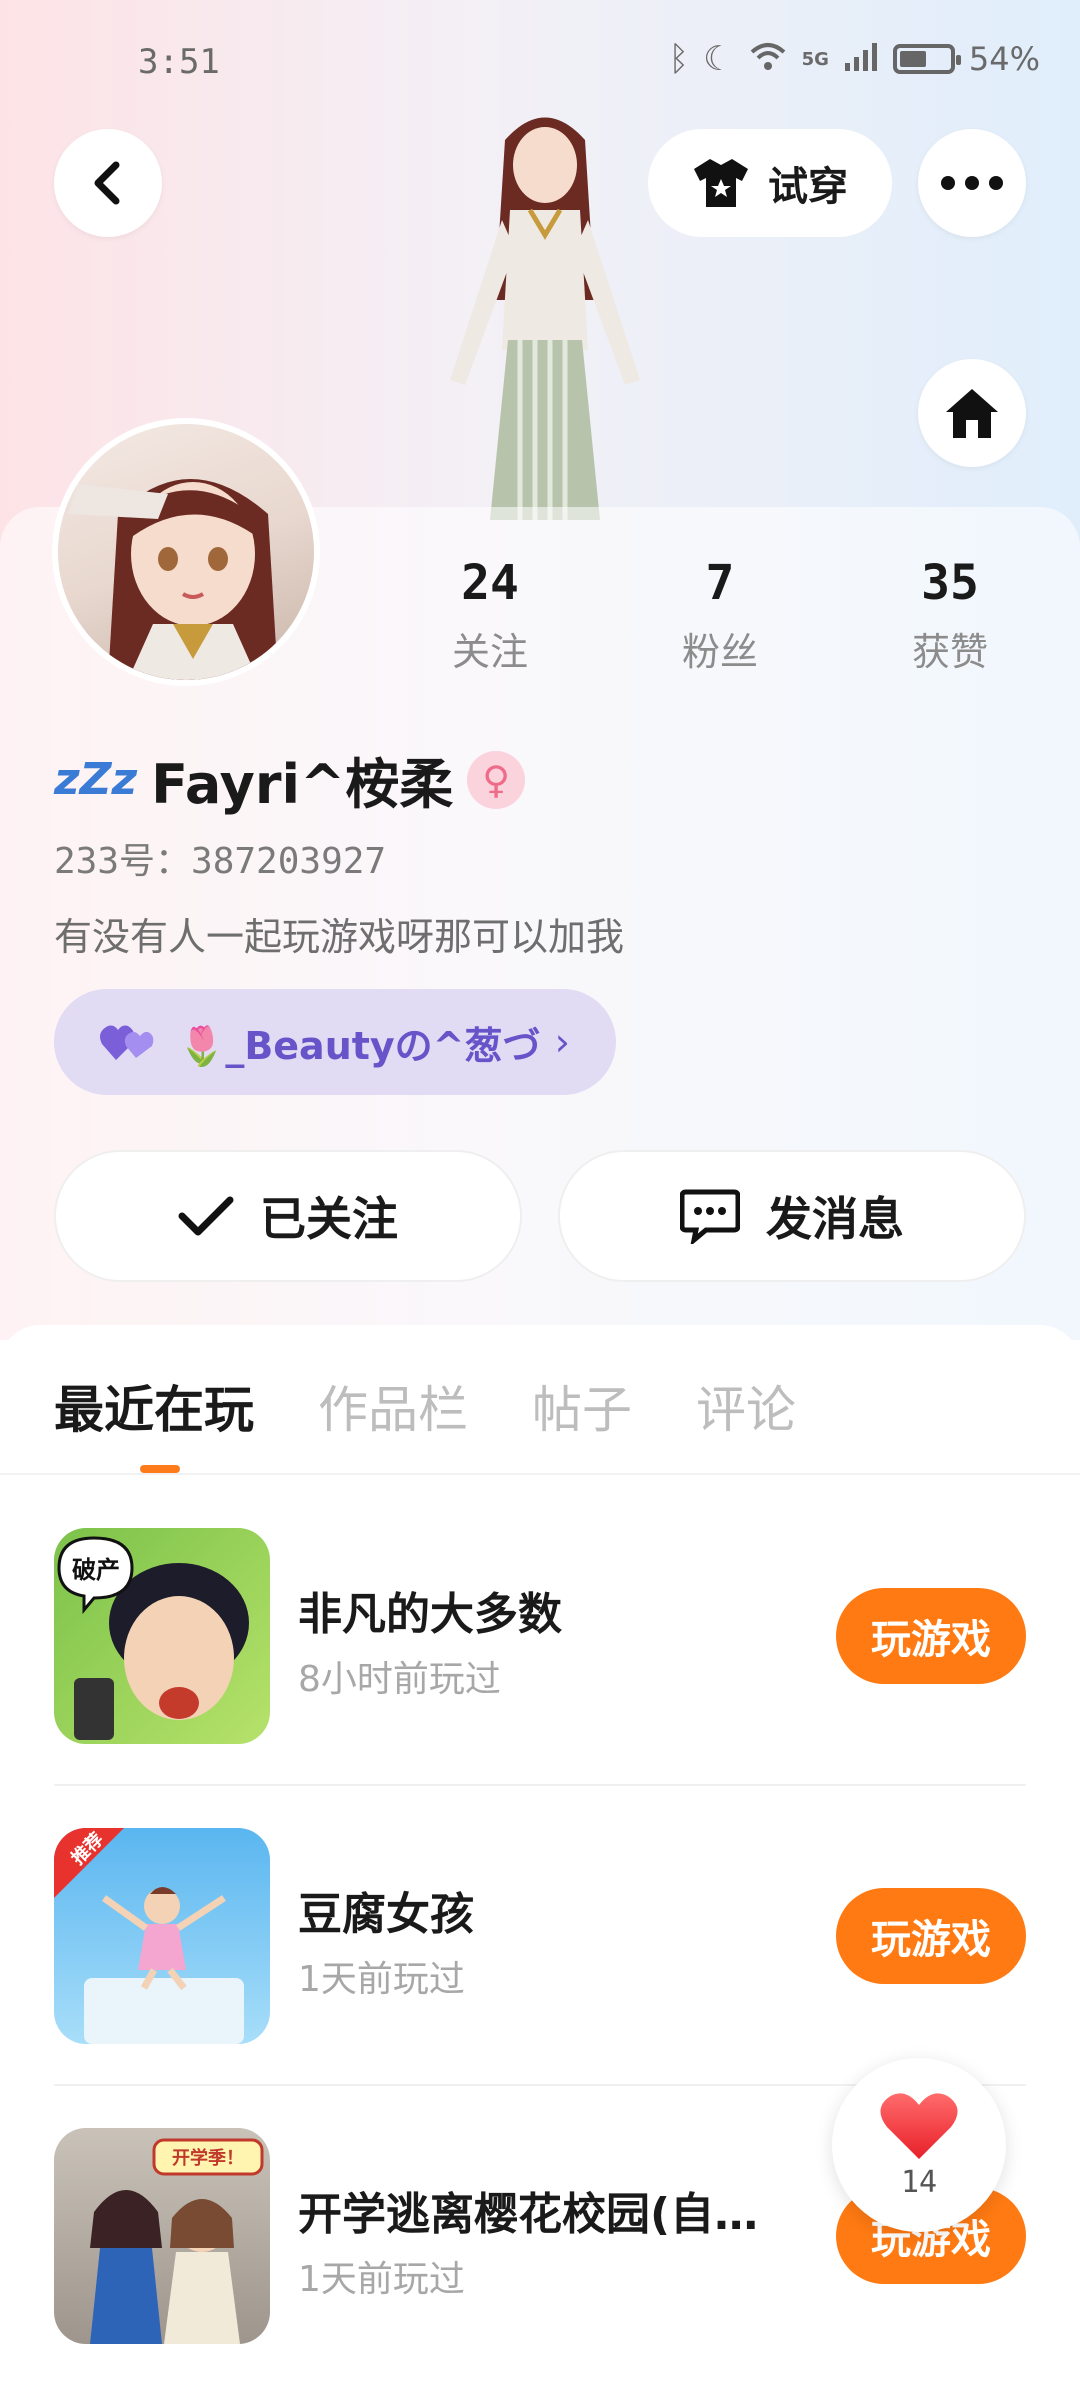  I want to click on profile-tabs: 最近在玩 作品栏 帖子 评论, so click(425, 1406).